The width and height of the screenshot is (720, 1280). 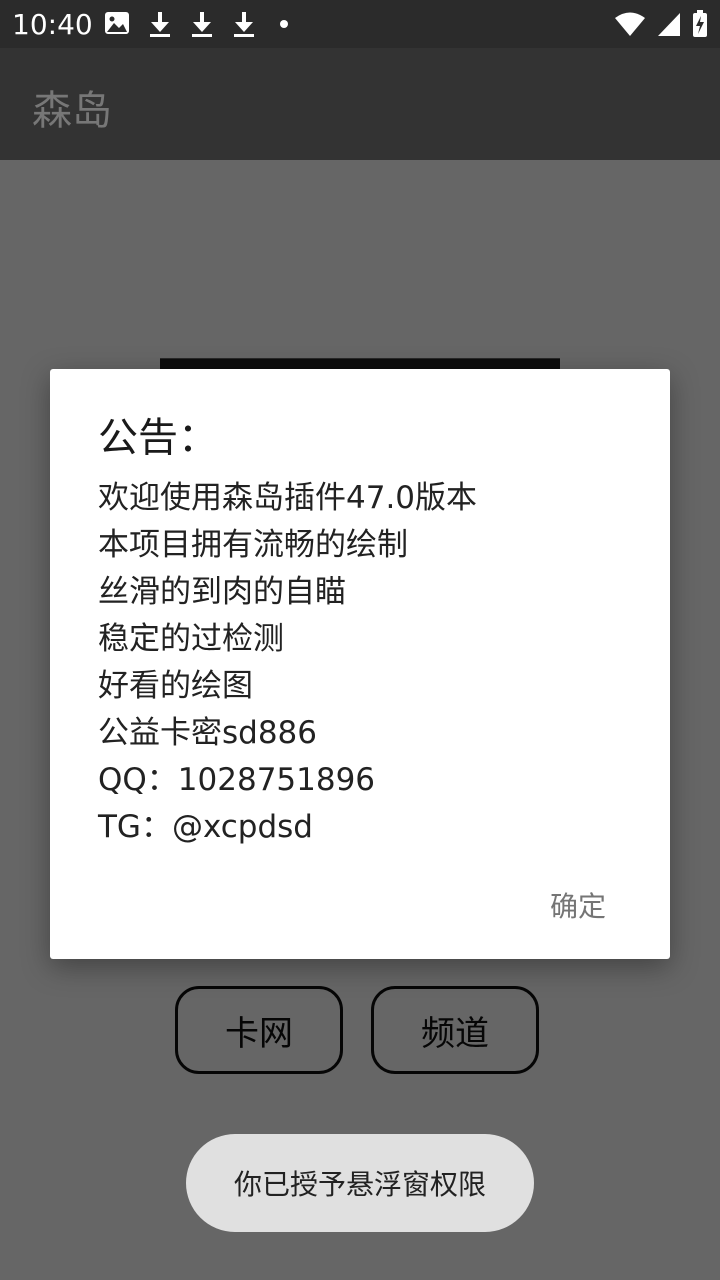 I want to click on message-line: 欢迎使用森岛插件47.0版本, so click(x=288, y=498).